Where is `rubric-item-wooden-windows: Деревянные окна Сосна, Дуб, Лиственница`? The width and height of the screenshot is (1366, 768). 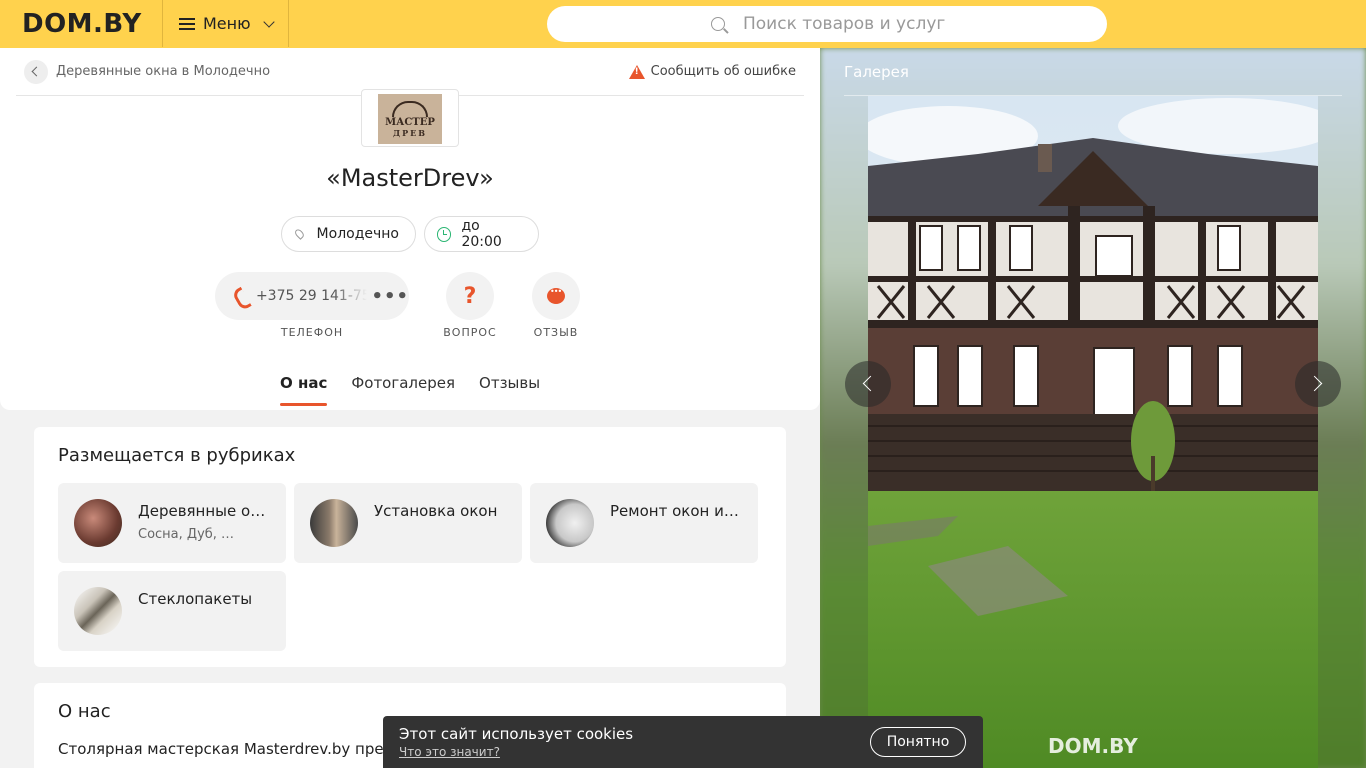
rubric-item-wooden-windows: Деревянные окна Сосна, Дуб, Лиственница is located at coordinates (172, 523).